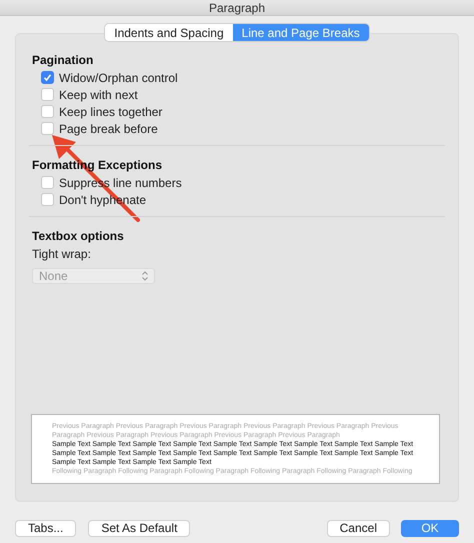  Describe the element at coordinates (62, 254) in the screenshot. I see `field-label: Tight wrap:` at that location.